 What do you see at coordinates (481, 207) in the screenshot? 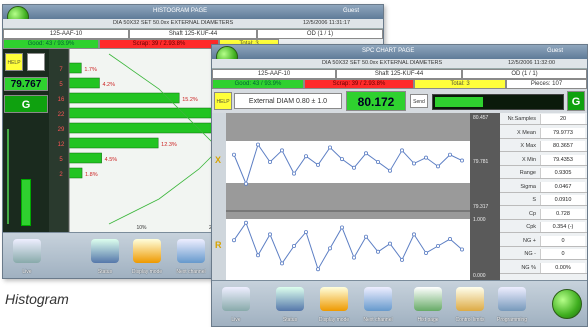
I see `x-axis-label-bot: 79.317` at bounding box center [481, 207].